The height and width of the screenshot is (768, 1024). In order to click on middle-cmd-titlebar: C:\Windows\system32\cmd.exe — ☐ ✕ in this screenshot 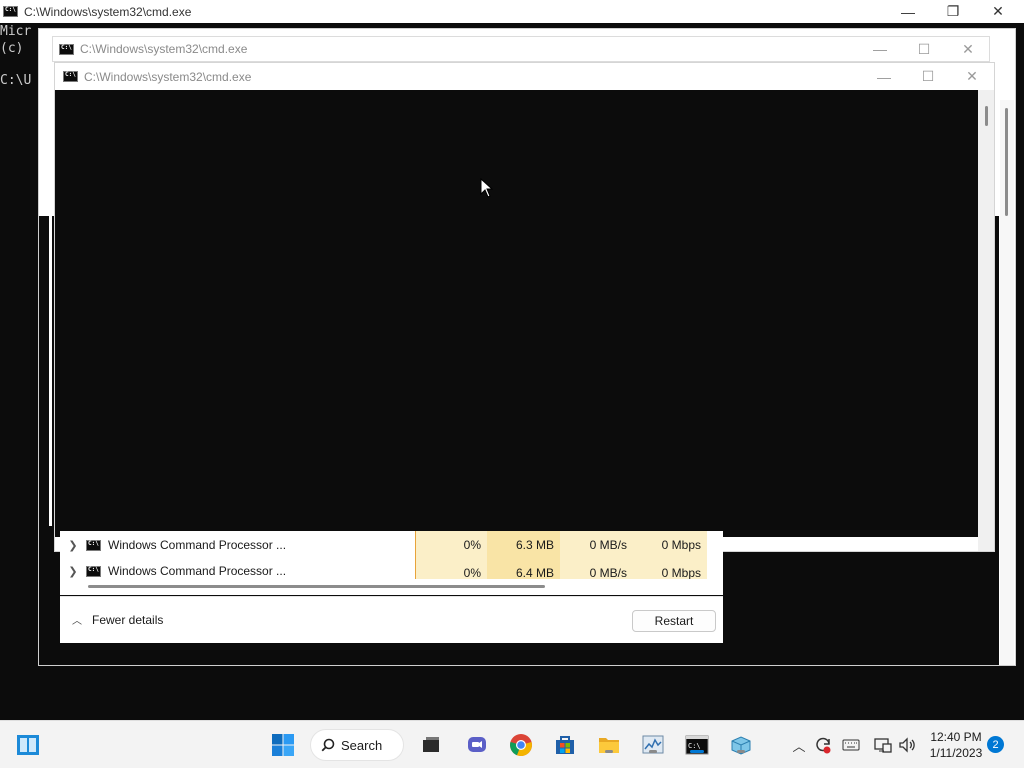, I will do `click(521, 49)`.